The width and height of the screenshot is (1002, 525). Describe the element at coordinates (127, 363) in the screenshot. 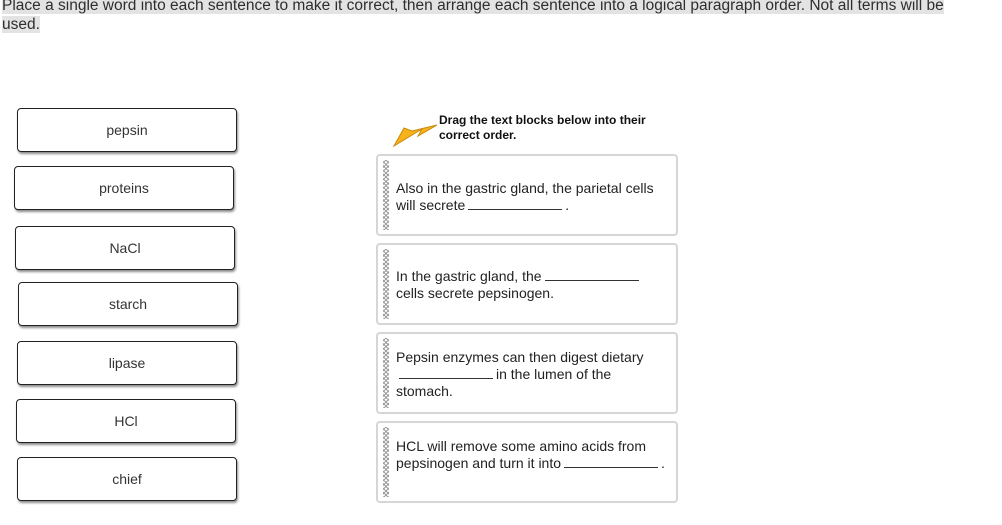

I see `word-option-lipase: lipase` at that location.